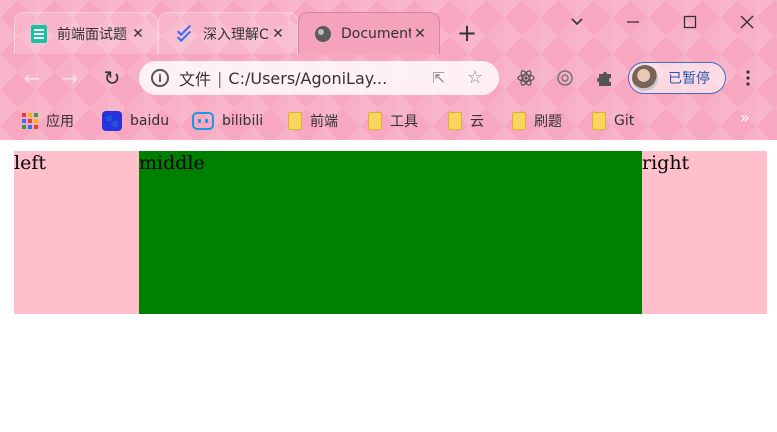 The height and width of the screenshot is (432, 777). What do you see at coordinates (32, 78) in the screenshot?
I see `back-button: ←` at bounding box center [32, 78].